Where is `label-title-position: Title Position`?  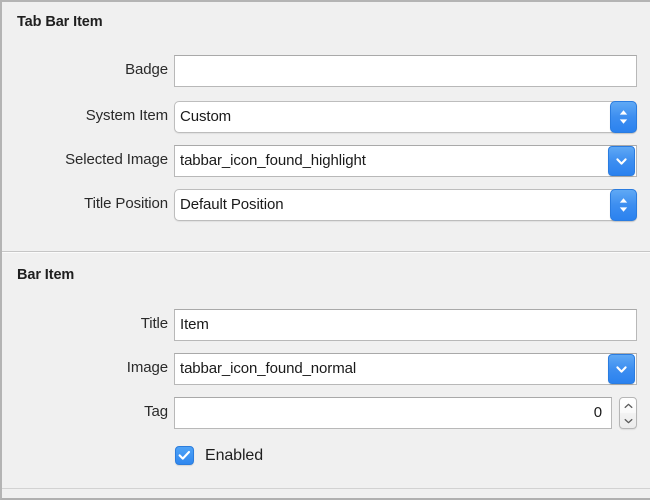 label-title-position: Title Position is located at coordinates (126, 203).